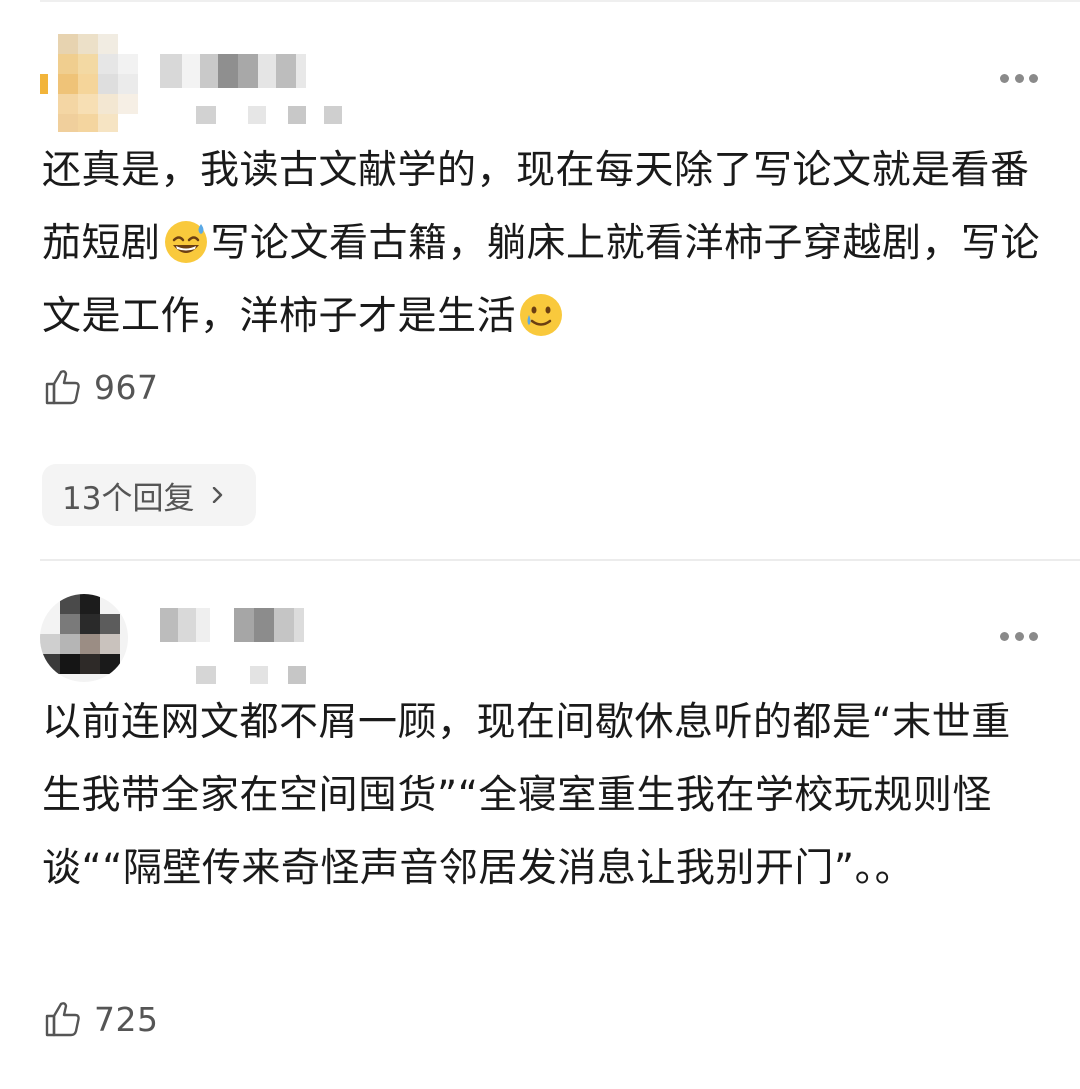  What do you see at coordinates (185, 242) in the screenshot?
I see `grinning-sweat-emoji` at bounding box center [185, 242].